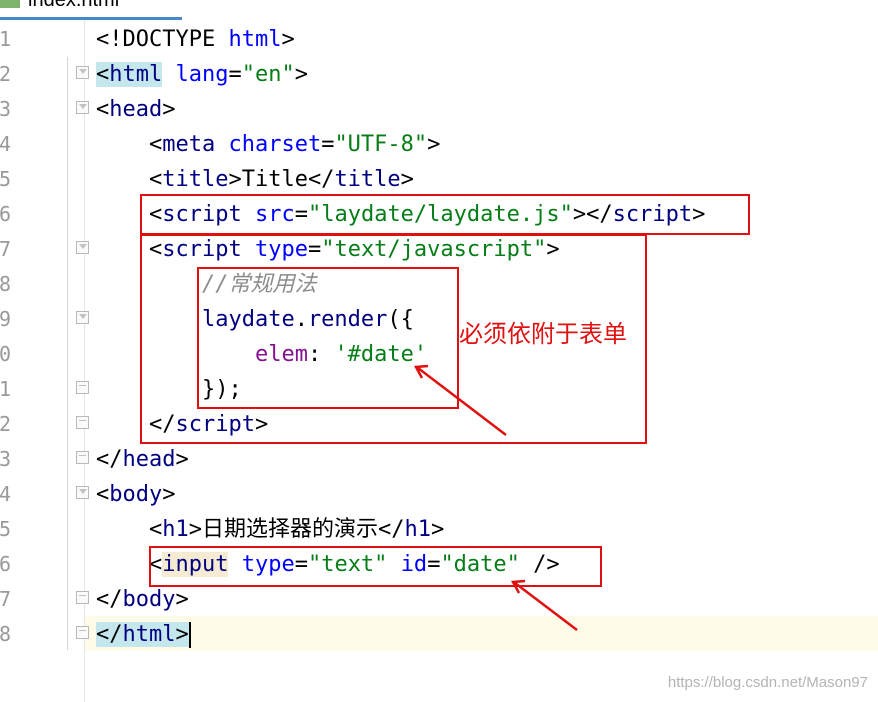 The image size is (878, 702). What do you see at coordinates (6, 319) in the screenshot?
I see `line-number: 9` at bounding box center [6, 319].